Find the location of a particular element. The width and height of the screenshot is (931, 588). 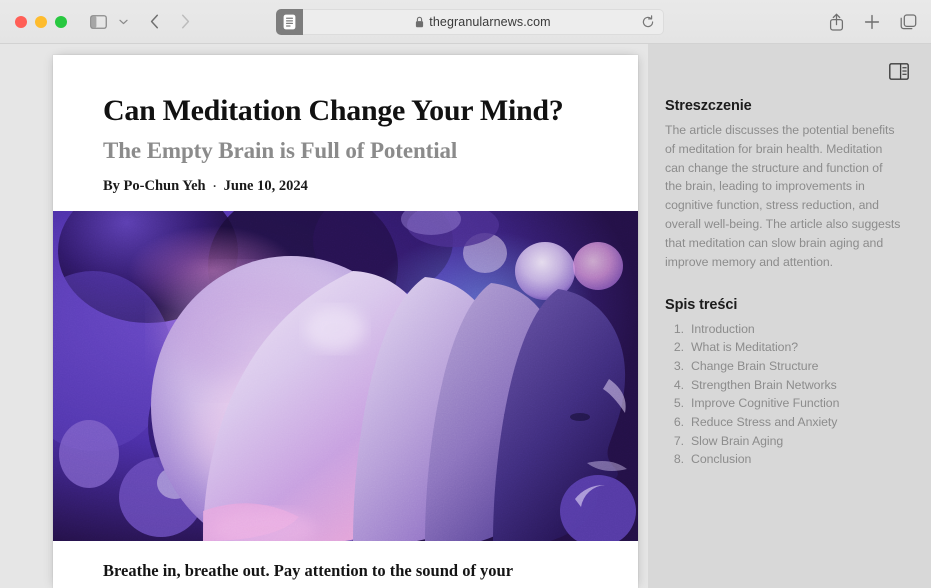

browser-toolbar: thegranularnews.com is located at coordinates (465, 22).